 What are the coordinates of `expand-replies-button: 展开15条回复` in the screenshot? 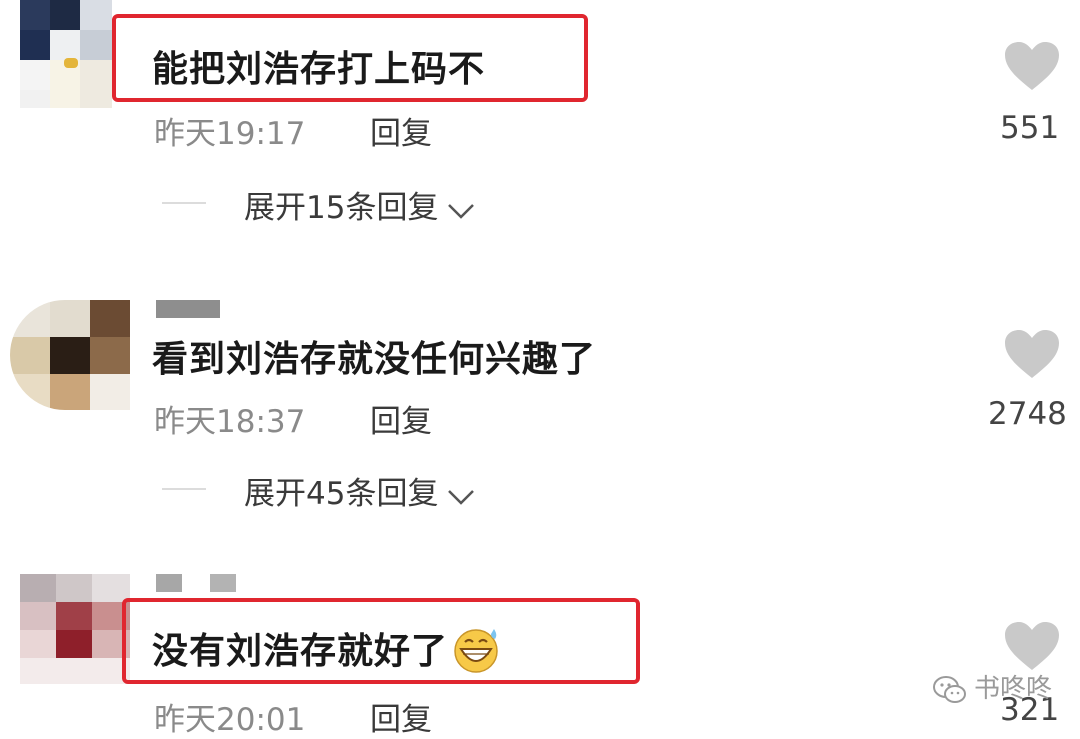 It's located at (360, 205).